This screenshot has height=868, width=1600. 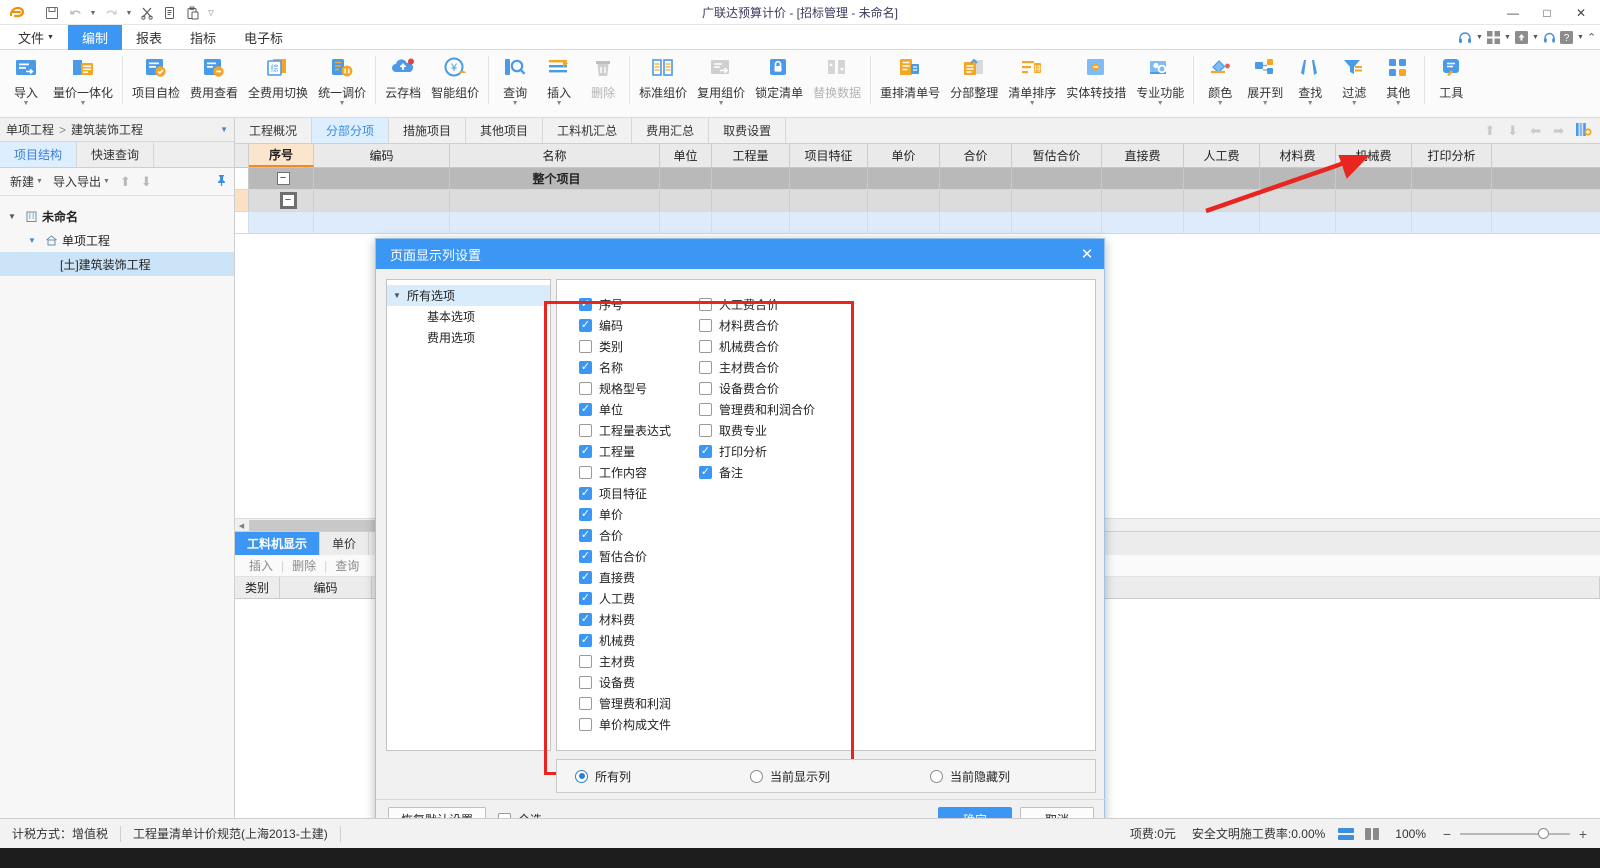 I want to click on checkbox-material-fee: 材料费, so click(x=639, y=619).